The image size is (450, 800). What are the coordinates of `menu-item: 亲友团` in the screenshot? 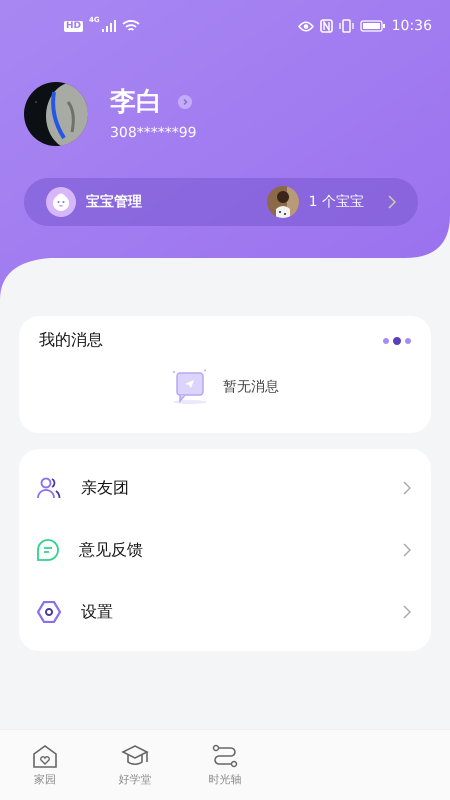 It's located at (225, 488).